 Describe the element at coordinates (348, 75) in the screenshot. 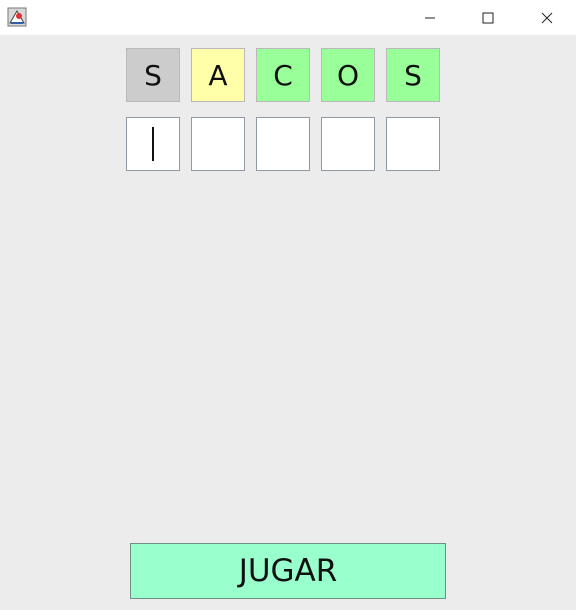

I see `guess-tile: O` at that location.